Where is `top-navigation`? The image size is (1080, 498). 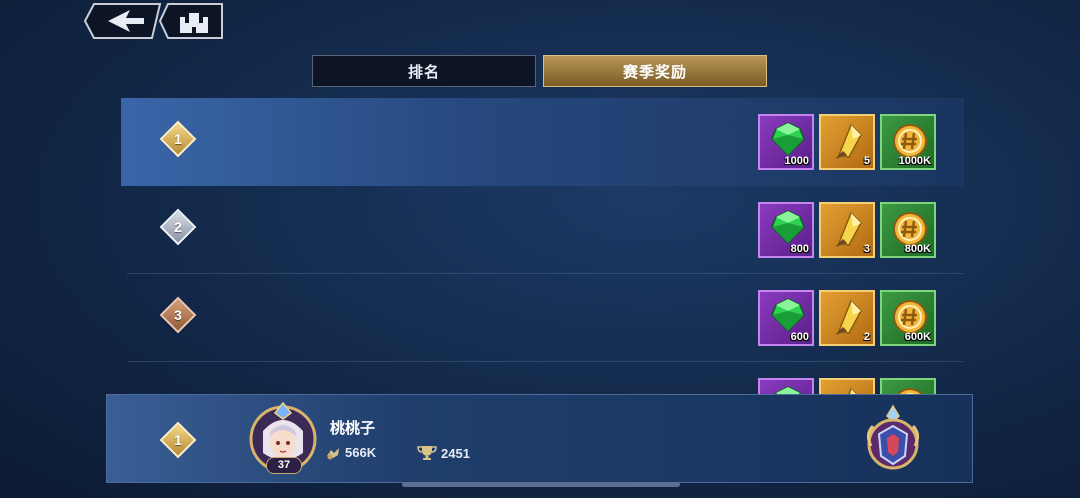
top-navigation is located at coordinates (154, 21).